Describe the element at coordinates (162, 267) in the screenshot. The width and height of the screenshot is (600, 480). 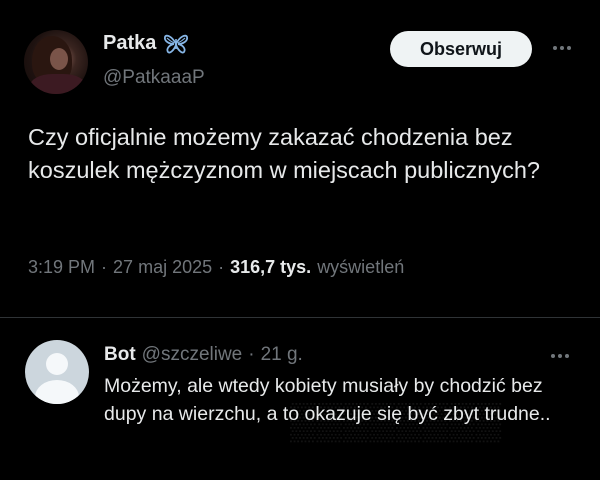
I see `post-date: 27 maj 2025` at that location.